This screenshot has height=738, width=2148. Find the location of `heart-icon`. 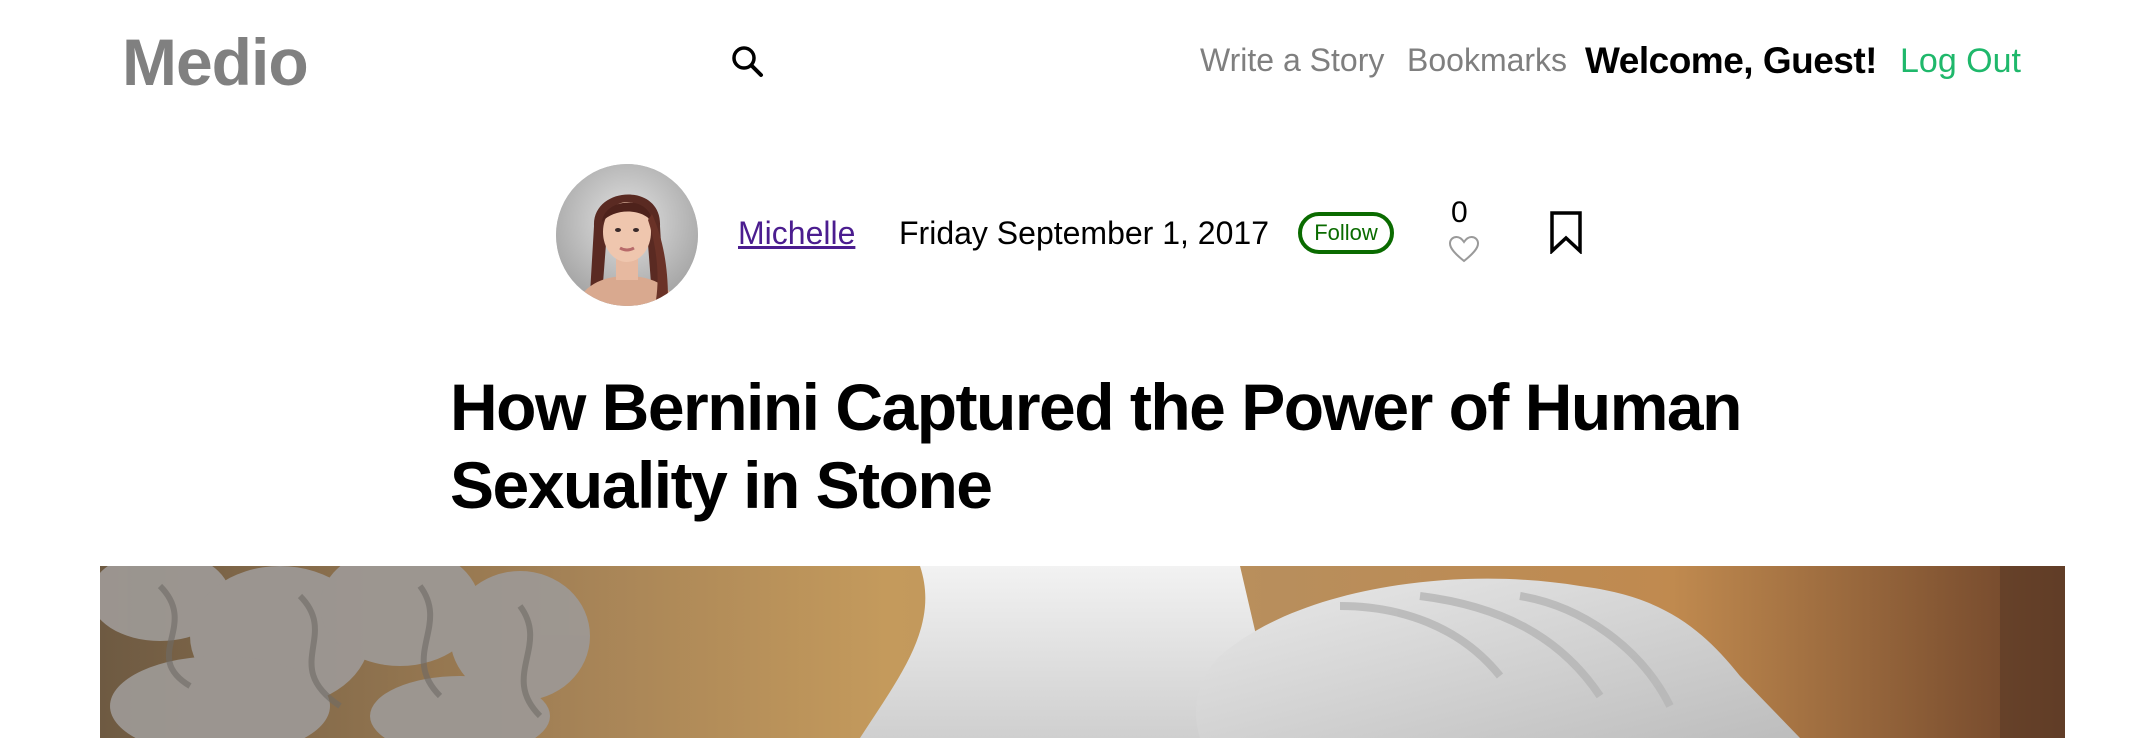

heart-icon is located at coordinates (1464, 249).